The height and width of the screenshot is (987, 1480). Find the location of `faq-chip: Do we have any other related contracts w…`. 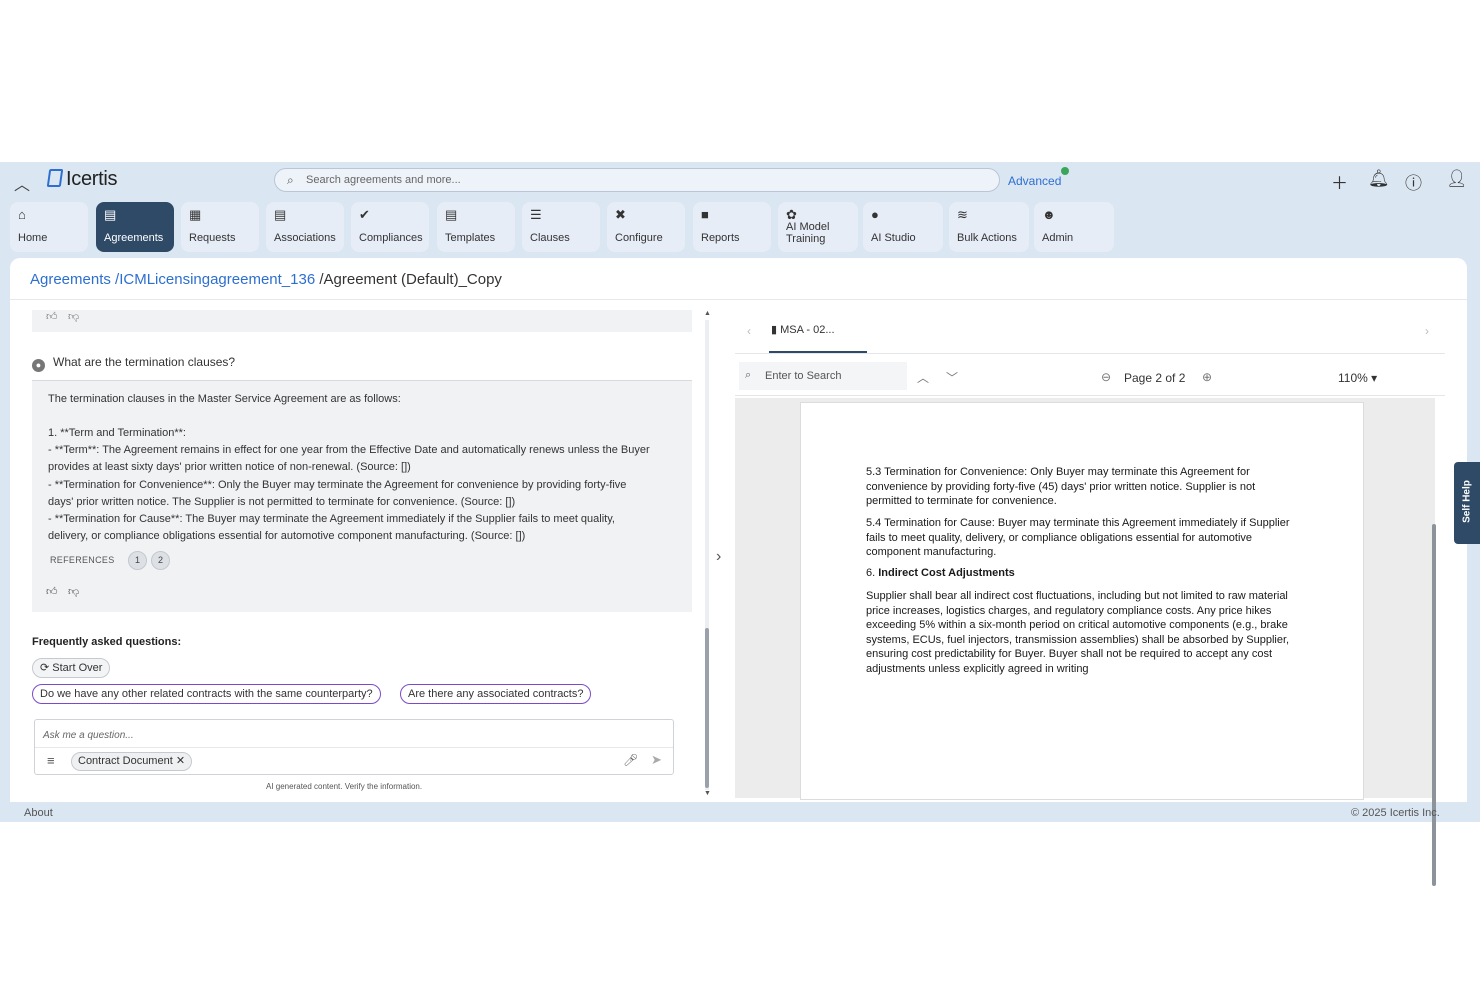

faq-chip: Do we have any other related contracts w… is located at coordinates (206, 694).